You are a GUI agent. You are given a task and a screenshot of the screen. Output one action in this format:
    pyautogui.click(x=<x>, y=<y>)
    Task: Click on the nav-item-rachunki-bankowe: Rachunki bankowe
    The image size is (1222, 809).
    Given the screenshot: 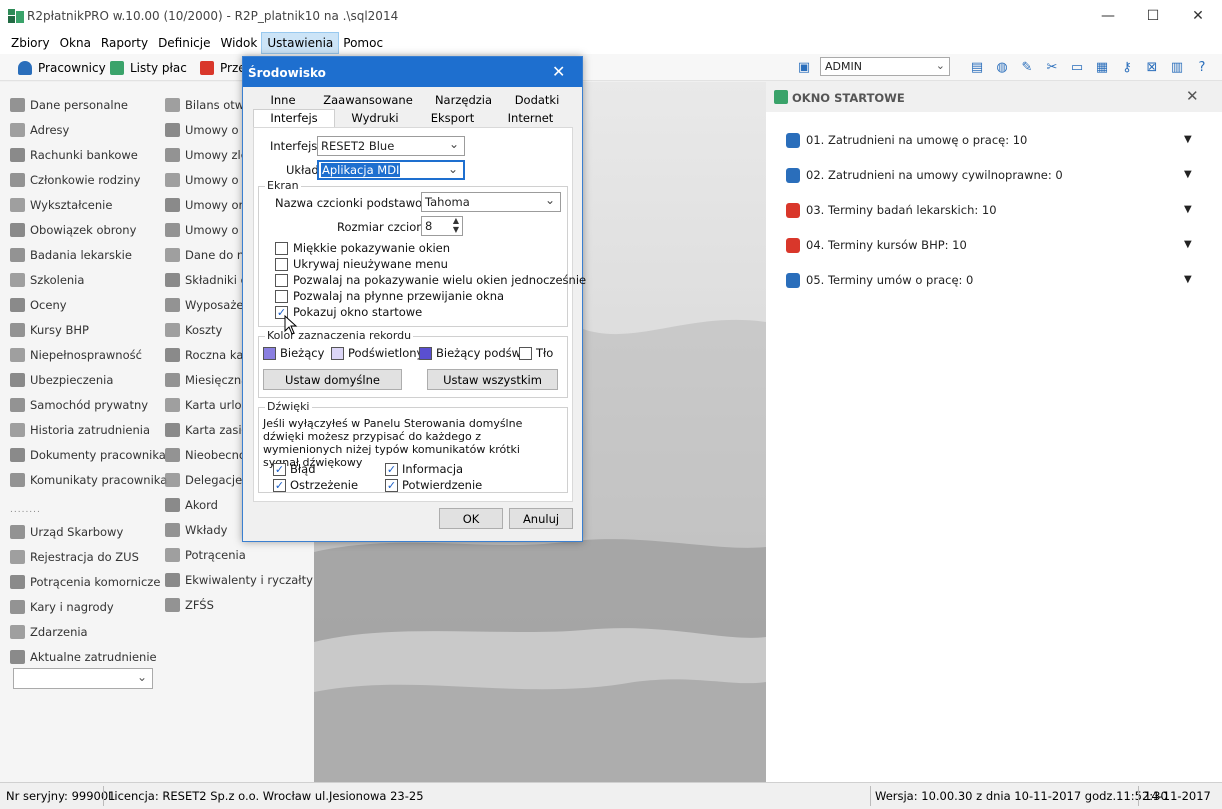 What is the action you would take?
    pyautogui.click(x=74, y=155)
    